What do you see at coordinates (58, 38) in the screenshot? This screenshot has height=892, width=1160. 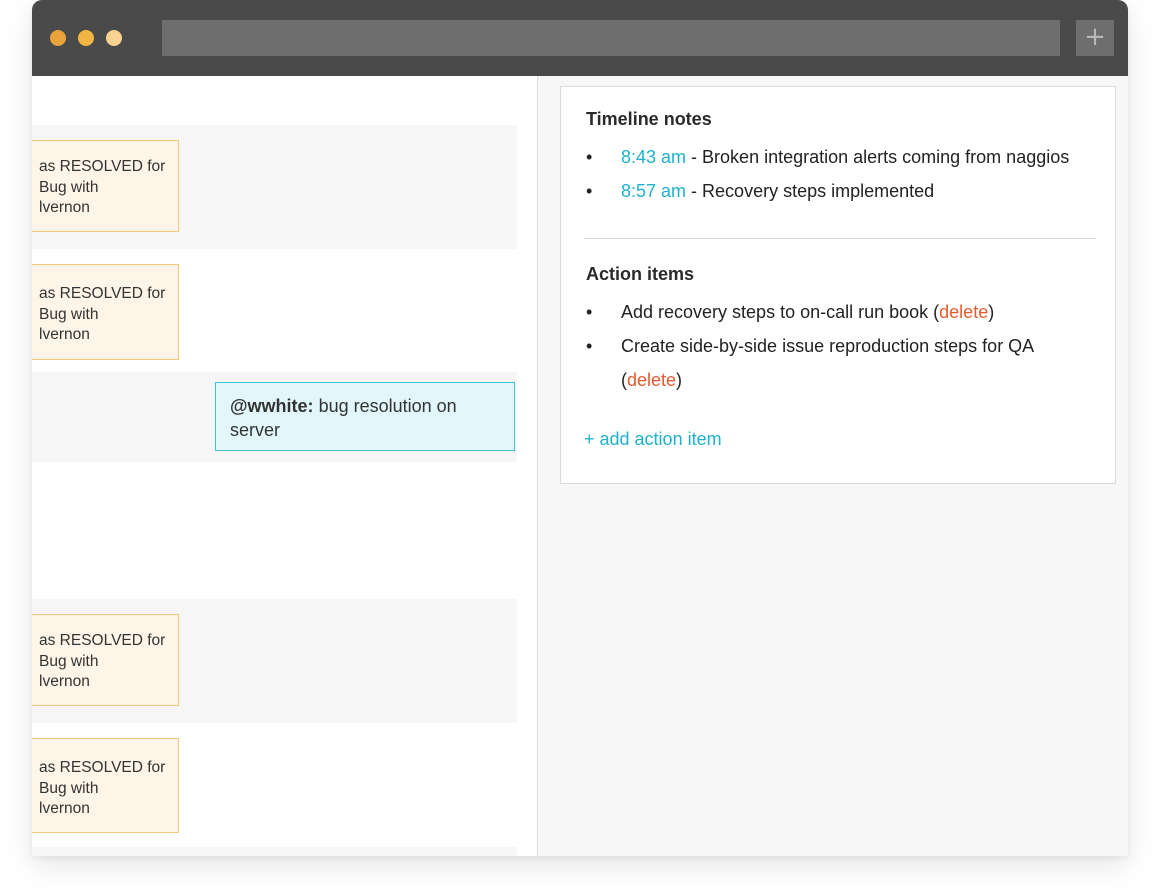 I see `close-window-dot` at bounding box center [58, 38].